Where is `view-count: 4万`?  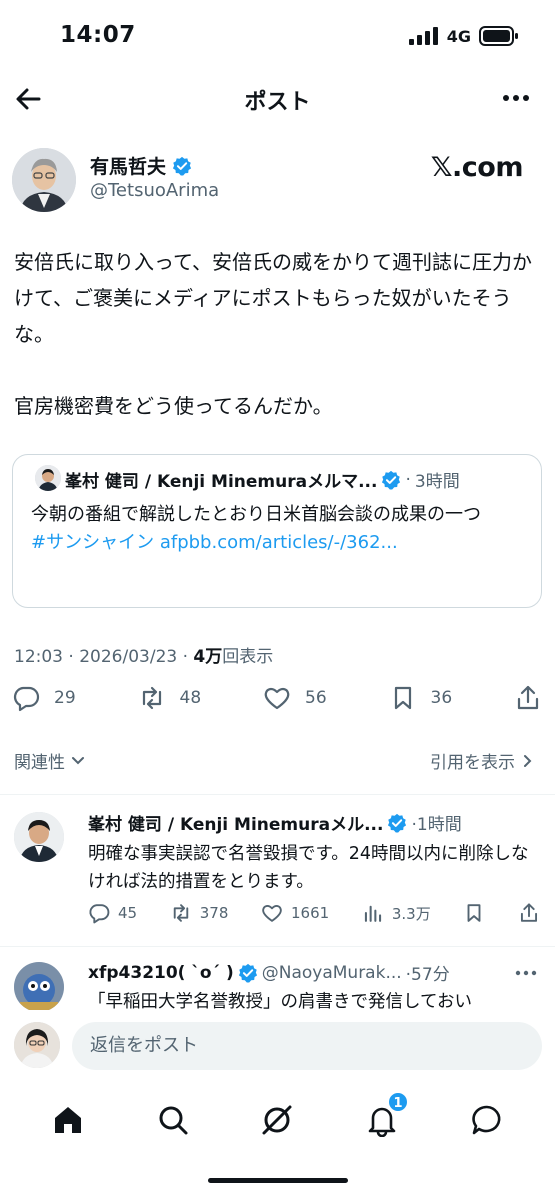
view-count: 4万 is located at coordinates (208, 657).